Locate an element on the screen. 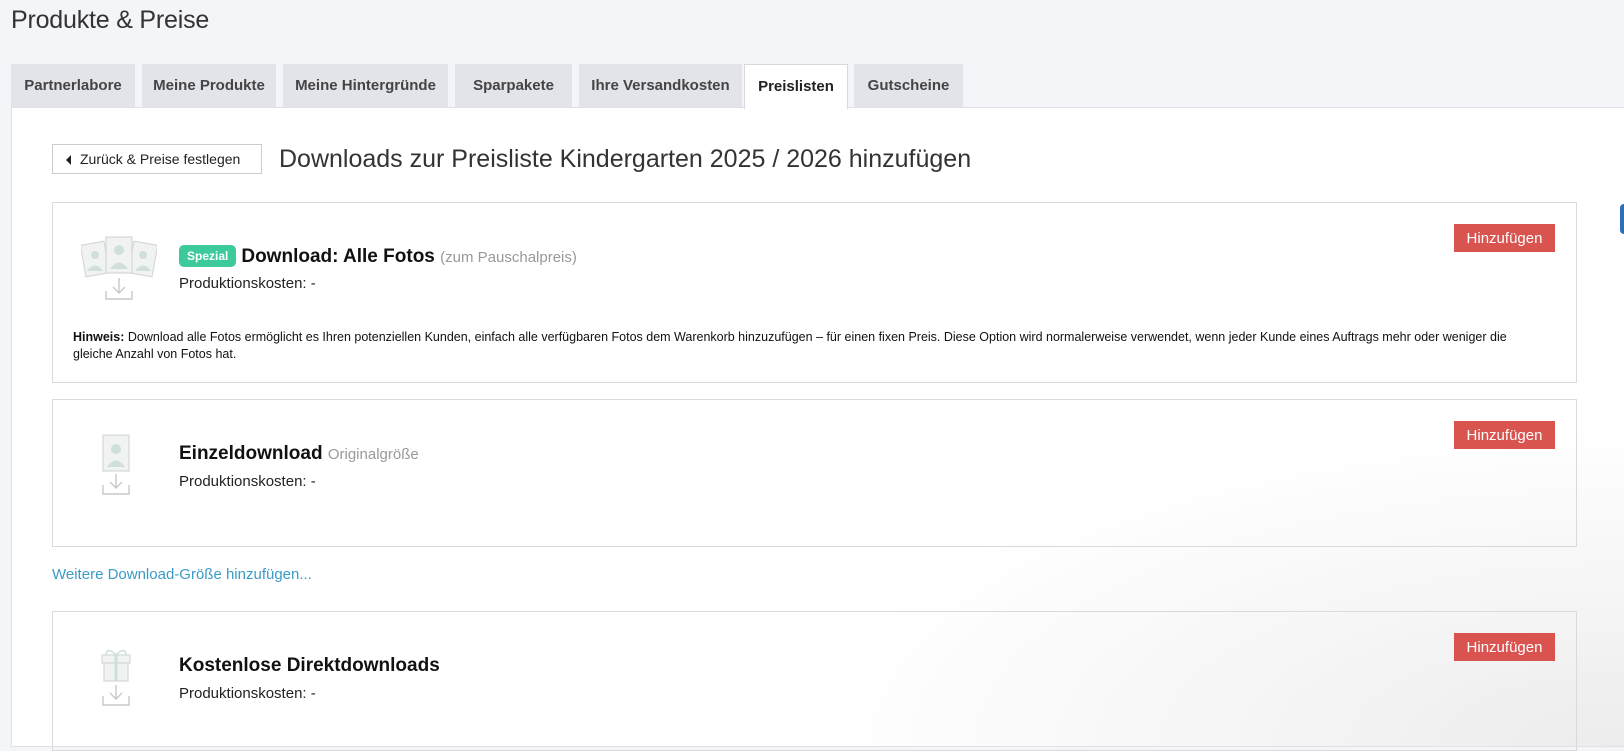  product-subtitle: Originalgröße is located at coordinates (373, 454).